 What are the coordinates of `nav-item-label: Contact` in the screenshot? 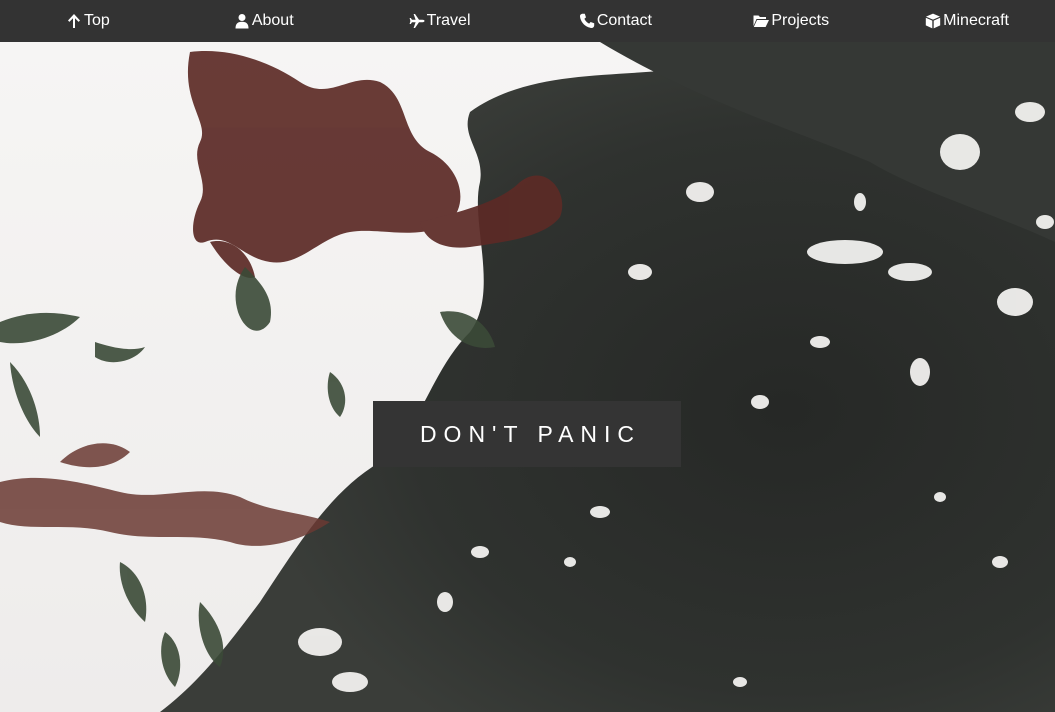 It's located at (624, 20).